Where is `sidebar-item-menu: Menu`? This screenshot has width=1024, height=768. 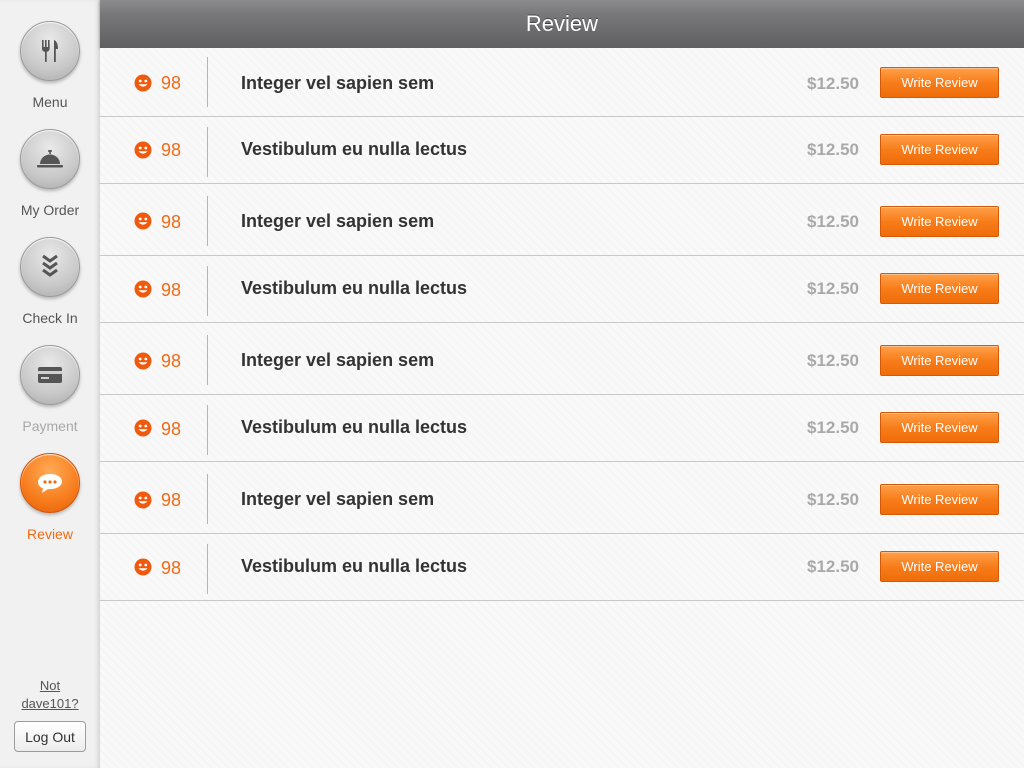 sidebar-item-menu: Menu is located at coordinates (50, 65).